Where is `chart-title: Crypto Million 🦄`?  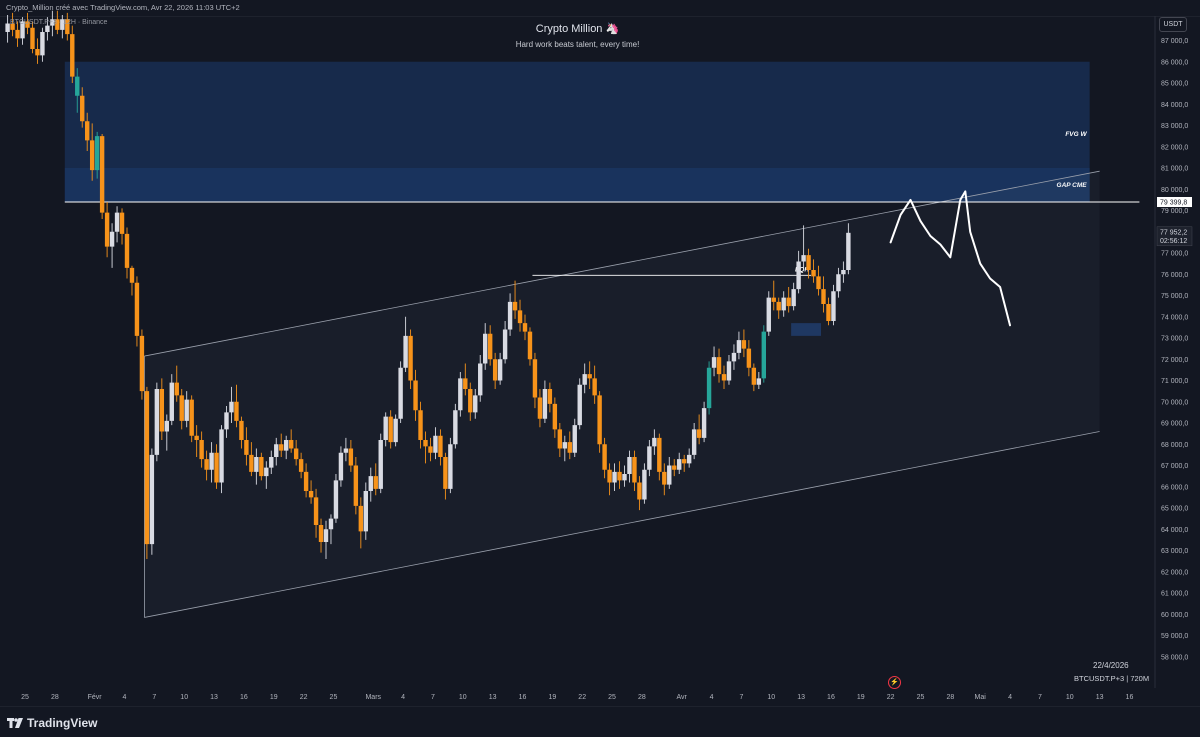
chart-title: Crypto Million 🦄 is located at coordinates (577, 29).